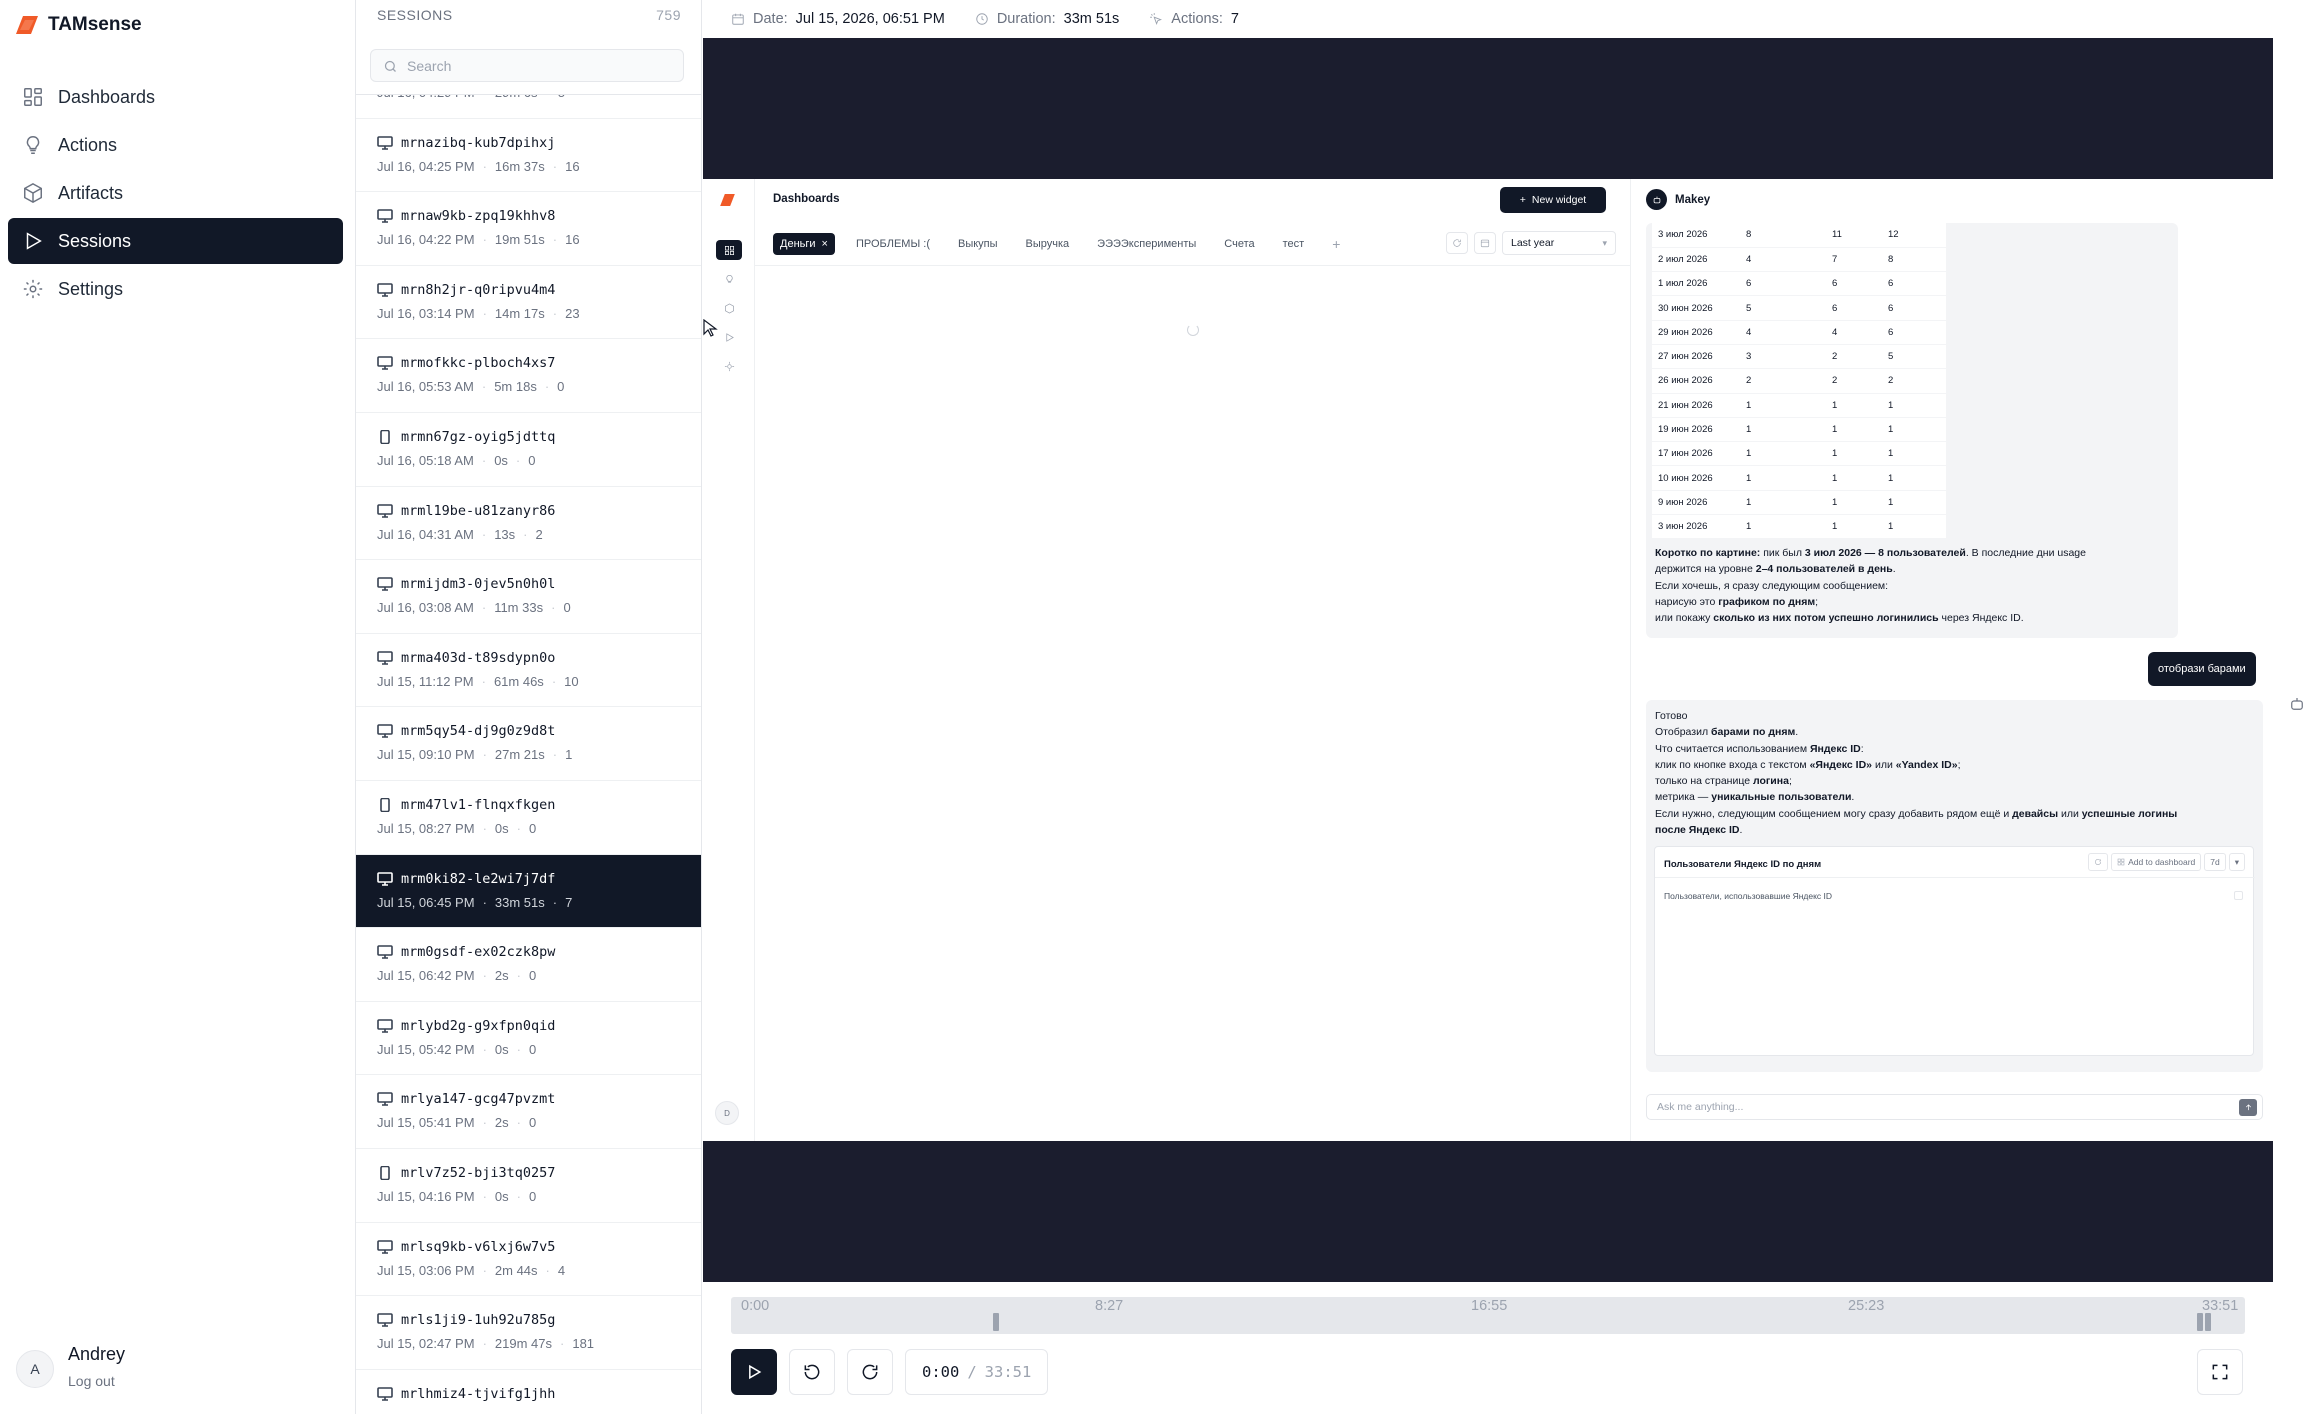  Describe the element at coordinates (727, 1113) in the screenshot. I see `avatar: D` at that location.